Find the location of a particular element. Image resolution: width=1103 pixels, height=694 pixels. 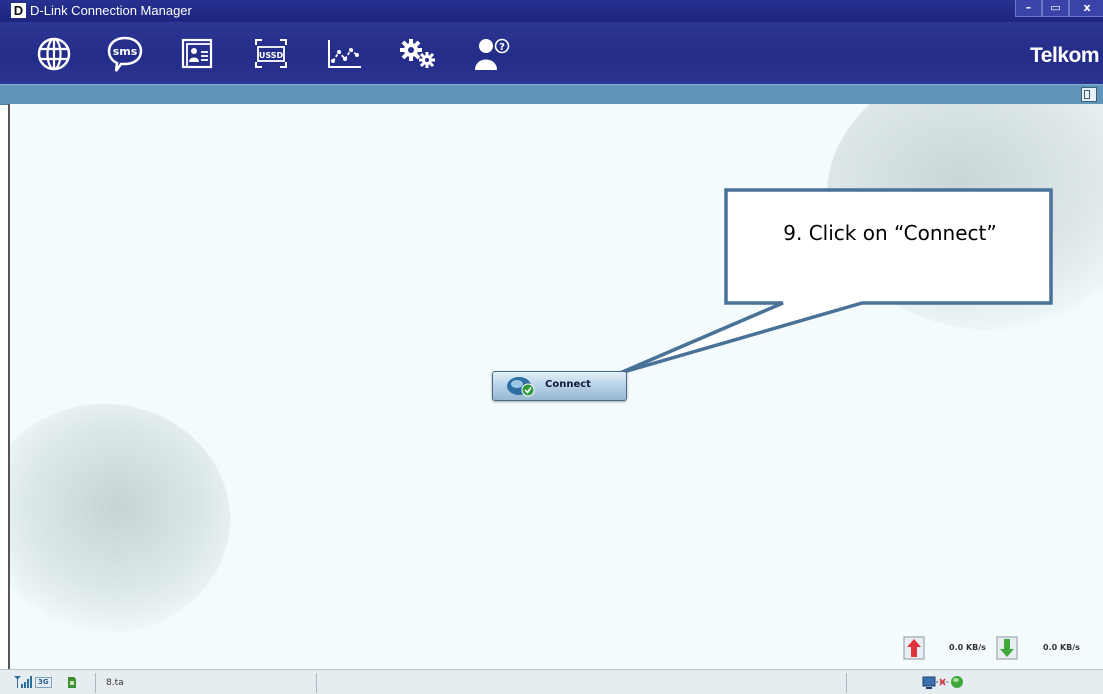

contacts-button is located at coordinates (197, 54).